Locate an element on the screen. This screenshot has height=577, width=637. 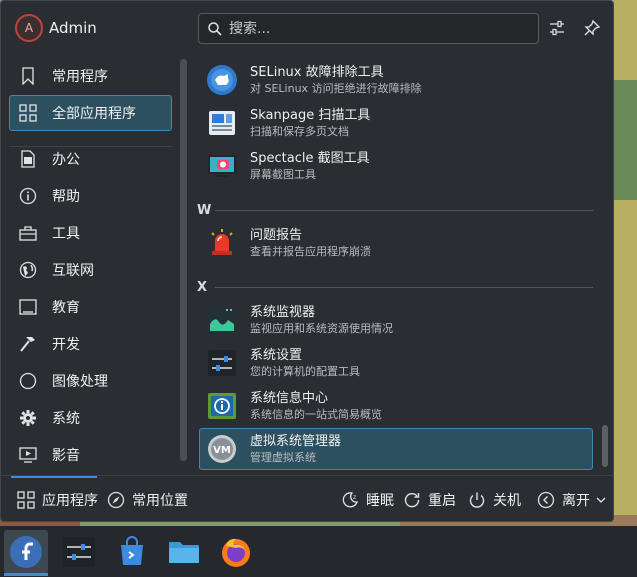
fedora-icon is located at coordinates (26, 552).